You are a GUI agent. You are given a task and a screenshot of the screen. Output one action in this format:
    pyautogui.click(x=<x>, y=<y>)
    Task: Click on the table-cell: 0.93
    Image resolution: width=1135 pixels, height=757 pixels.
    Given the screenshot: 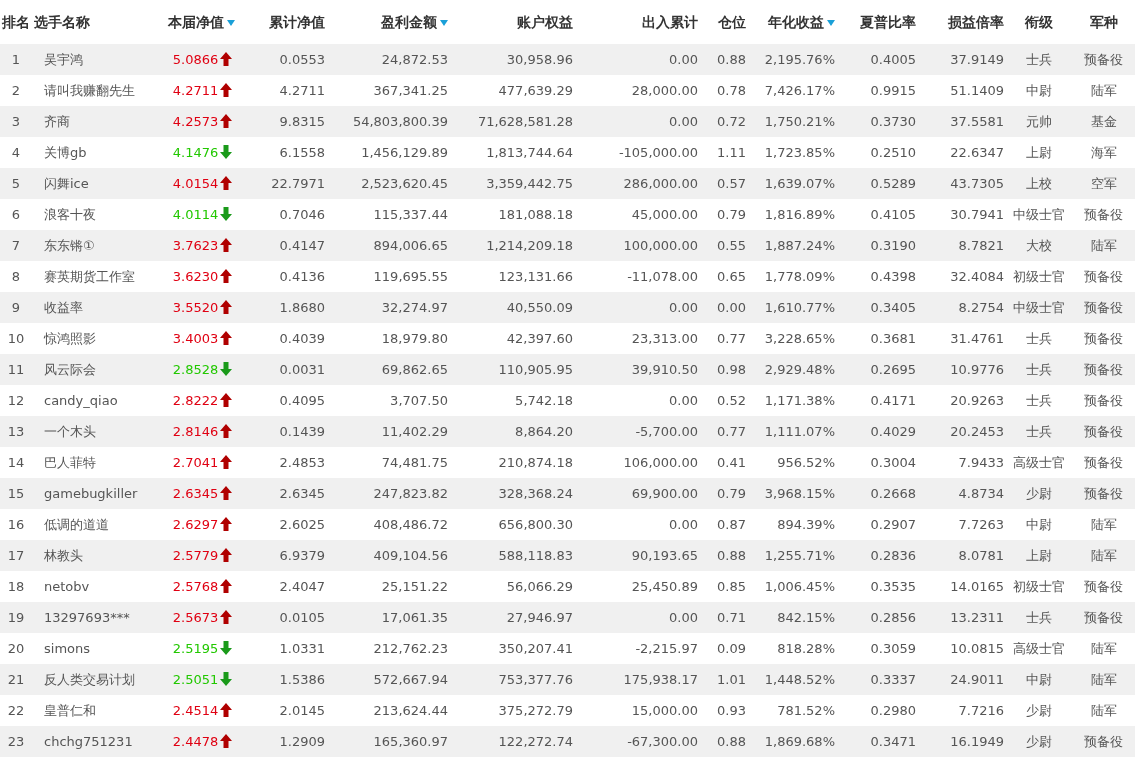 What is the action you would take?
    pyautogui.click(x=724, y=710)
    